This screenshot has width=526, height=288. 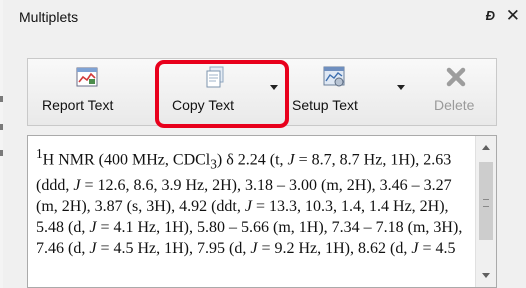 What do you see at coordinates (252, 160) in the screenshot?
I see `report-text-part: ) δ 2.24 (t,` at bounding box center [252, 160].